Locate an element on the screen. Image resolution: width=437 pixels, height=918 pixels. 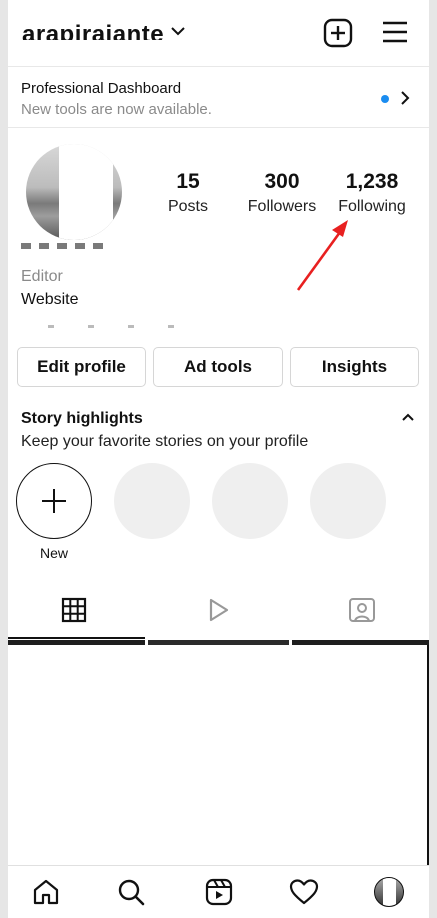
avatar-redaction is located at coordinates (86, 192).